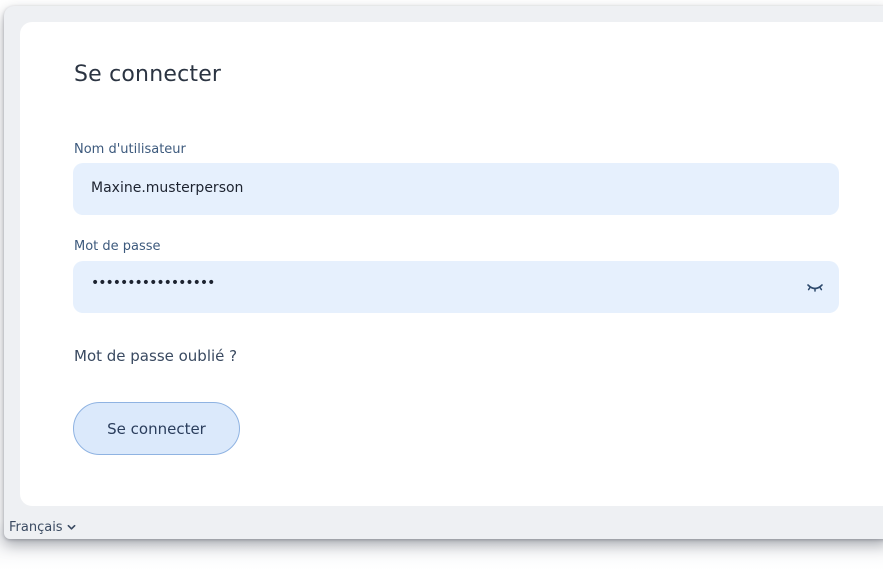 This screenshot has width=883, height=570. Describe the element at coordinates (456, 189) in the screenshot. I see `username-field: Maxine.musterperson` at that location.